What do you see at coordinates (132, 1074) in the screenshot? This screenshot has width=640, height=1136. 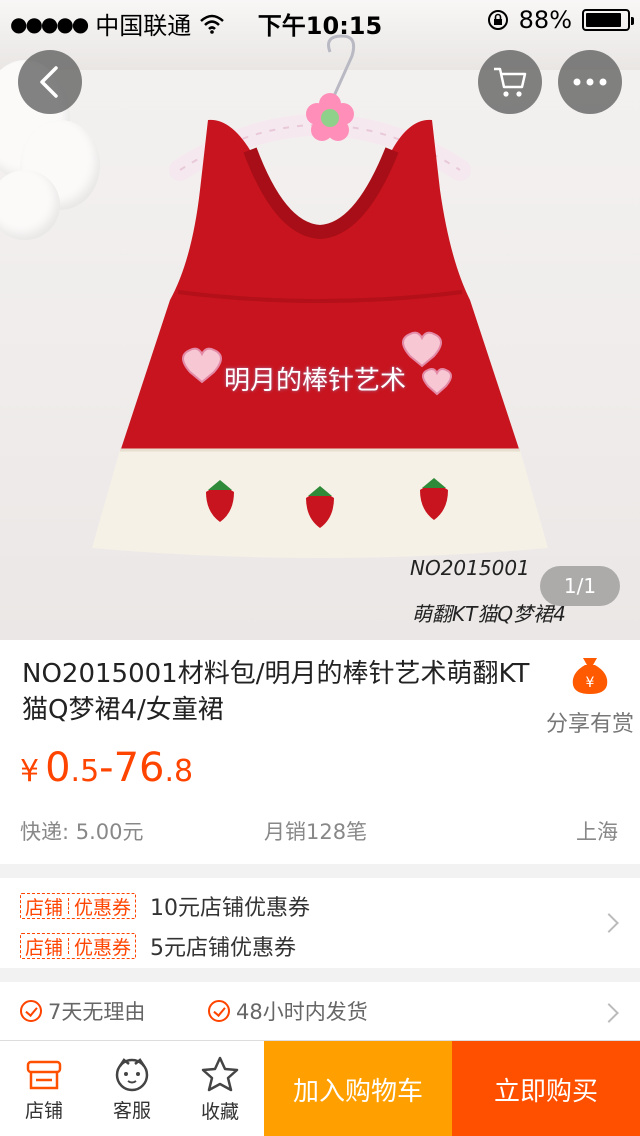 I see `customer-service-icon` at bounding box center [132, 1074].